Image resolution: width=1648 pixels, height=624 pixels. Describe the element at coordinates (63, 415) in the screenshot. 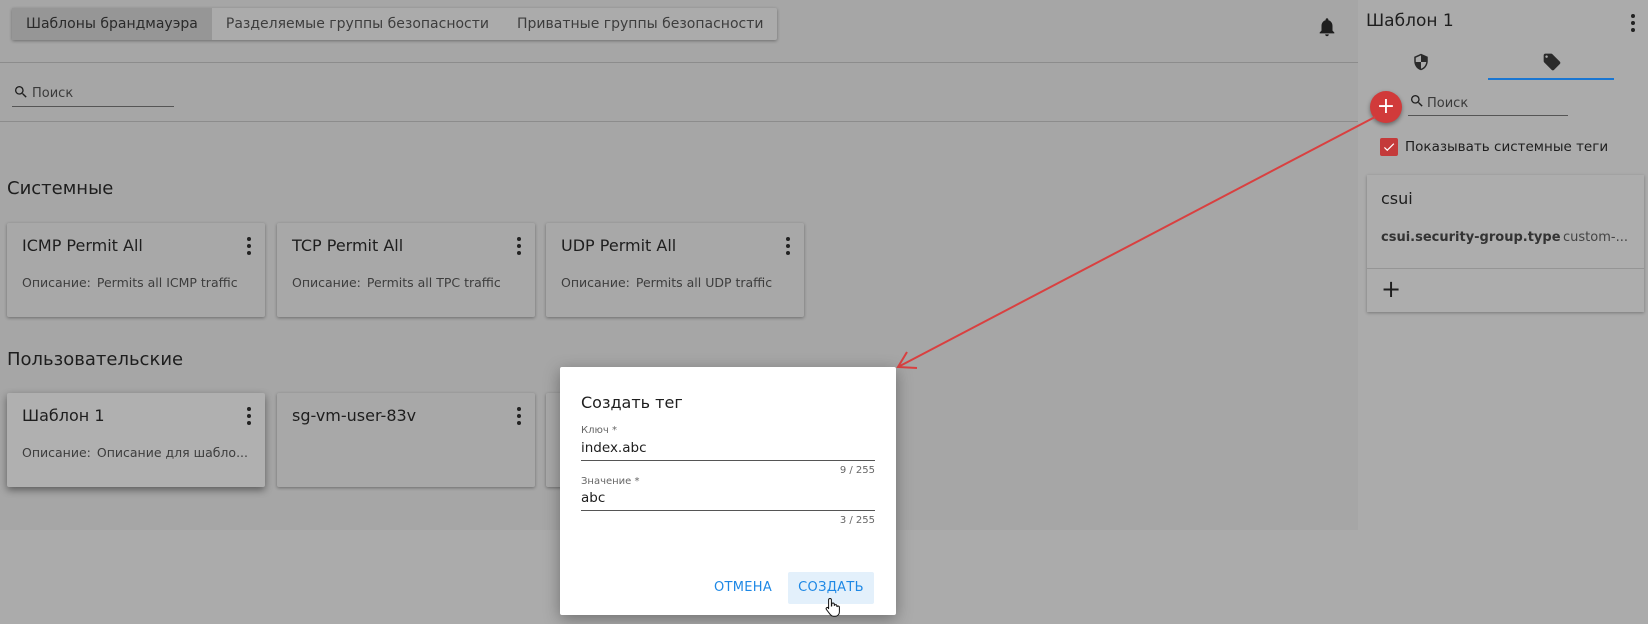

I see `card-title: Шаблон 1` at that location.